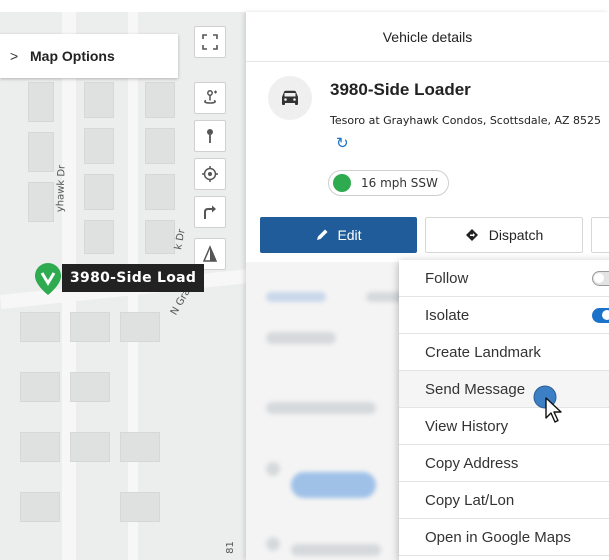 Image resolution: width=609 pixels, height=560 pixels. I want to click on street-view-button, so click(210, 98).